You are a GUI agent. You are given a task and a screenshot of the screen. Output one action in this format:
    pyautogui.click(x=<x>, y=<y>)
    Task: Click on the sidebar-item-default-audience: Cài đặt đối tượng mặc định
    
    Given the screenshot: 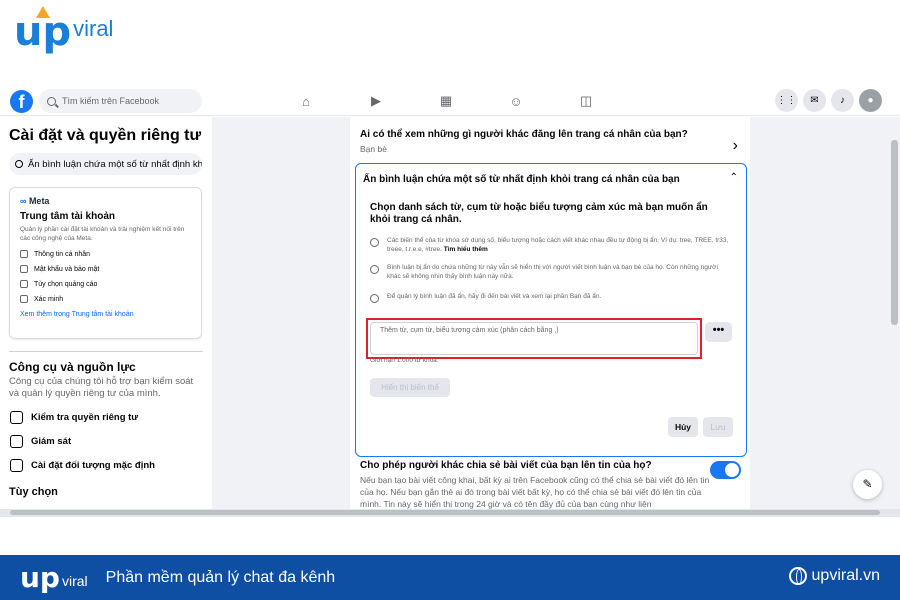 What is the action you would take?
    pyautogui.click(x=111, y=465)
    